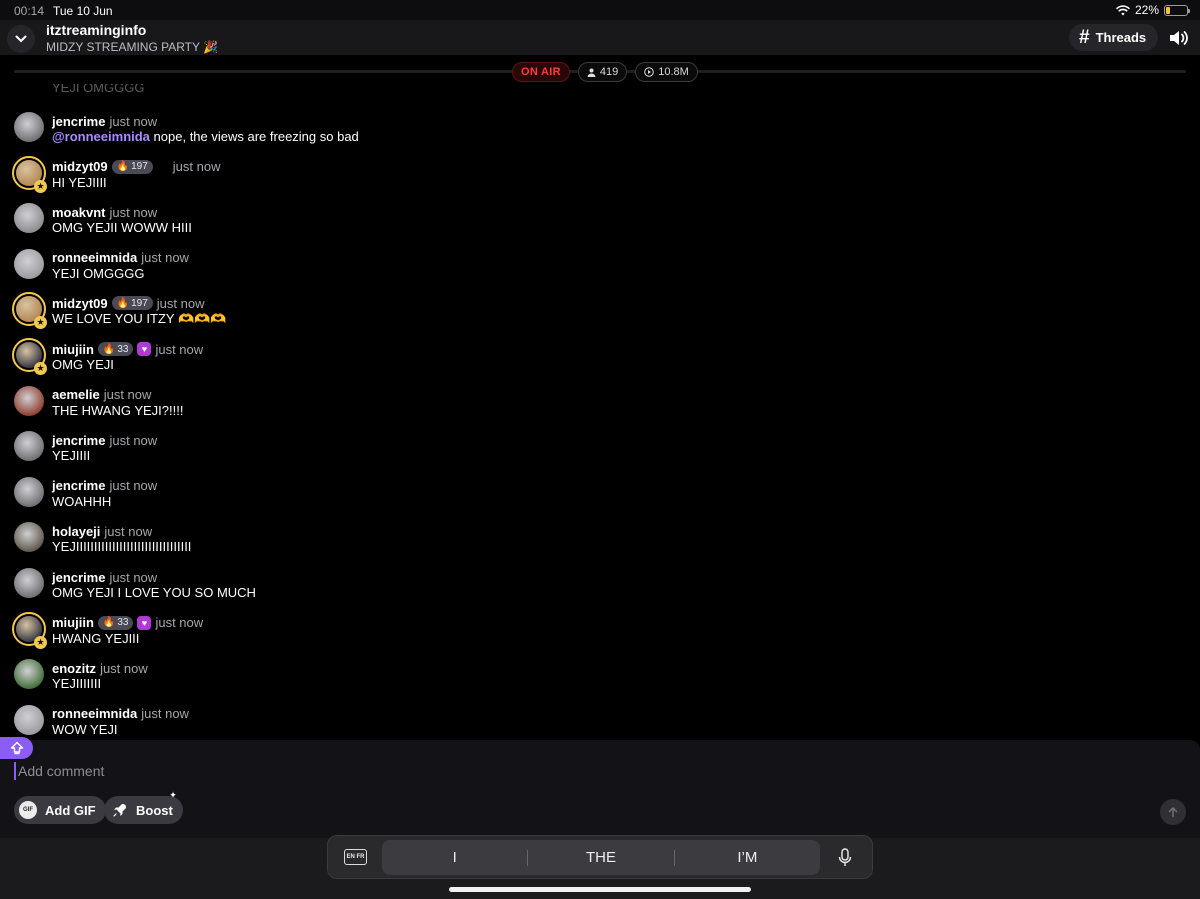 The image size is (1200, 899). I want to click on message-body: YEJIIIIIIIIIIIIIIIIIIIIIIIIIIIIIIII, so click(122, 547).